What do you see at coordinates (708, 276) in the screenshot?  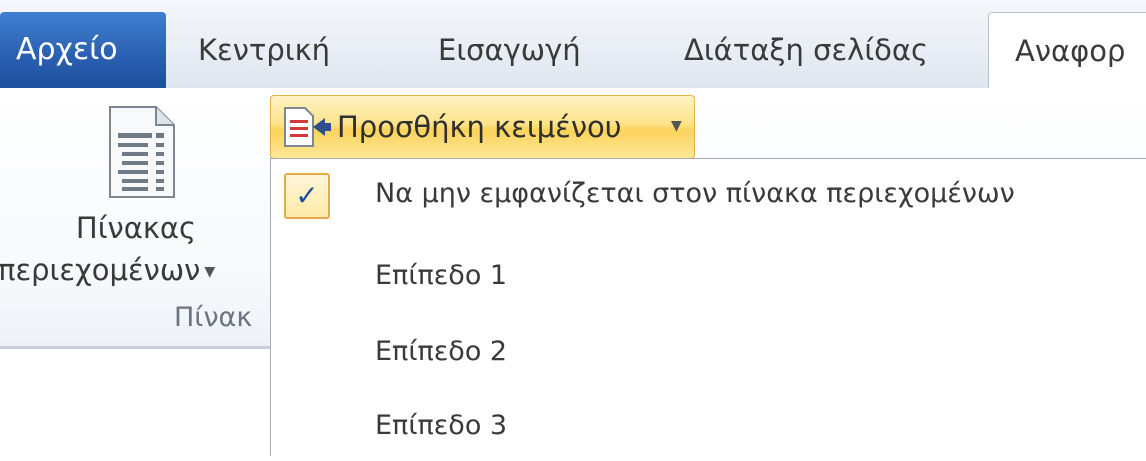 I see `menu-item-level-1: Επίπεδο 1` at bounding box center [708, 276].